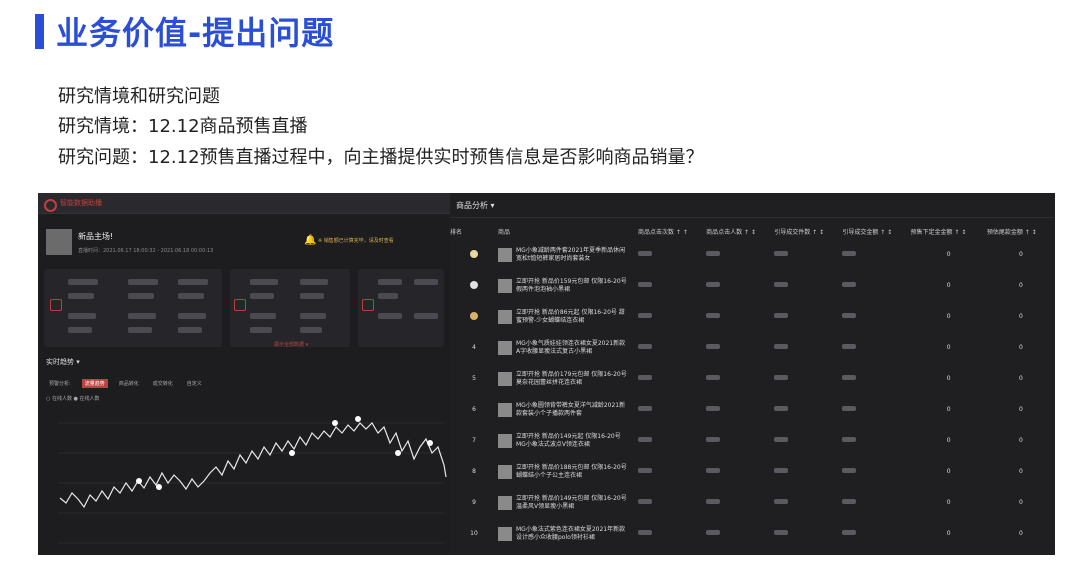  What do you see at coordinates (474, 533) in the screenshot?
I see `rank-number: 10` at bounding box center [474, 533].